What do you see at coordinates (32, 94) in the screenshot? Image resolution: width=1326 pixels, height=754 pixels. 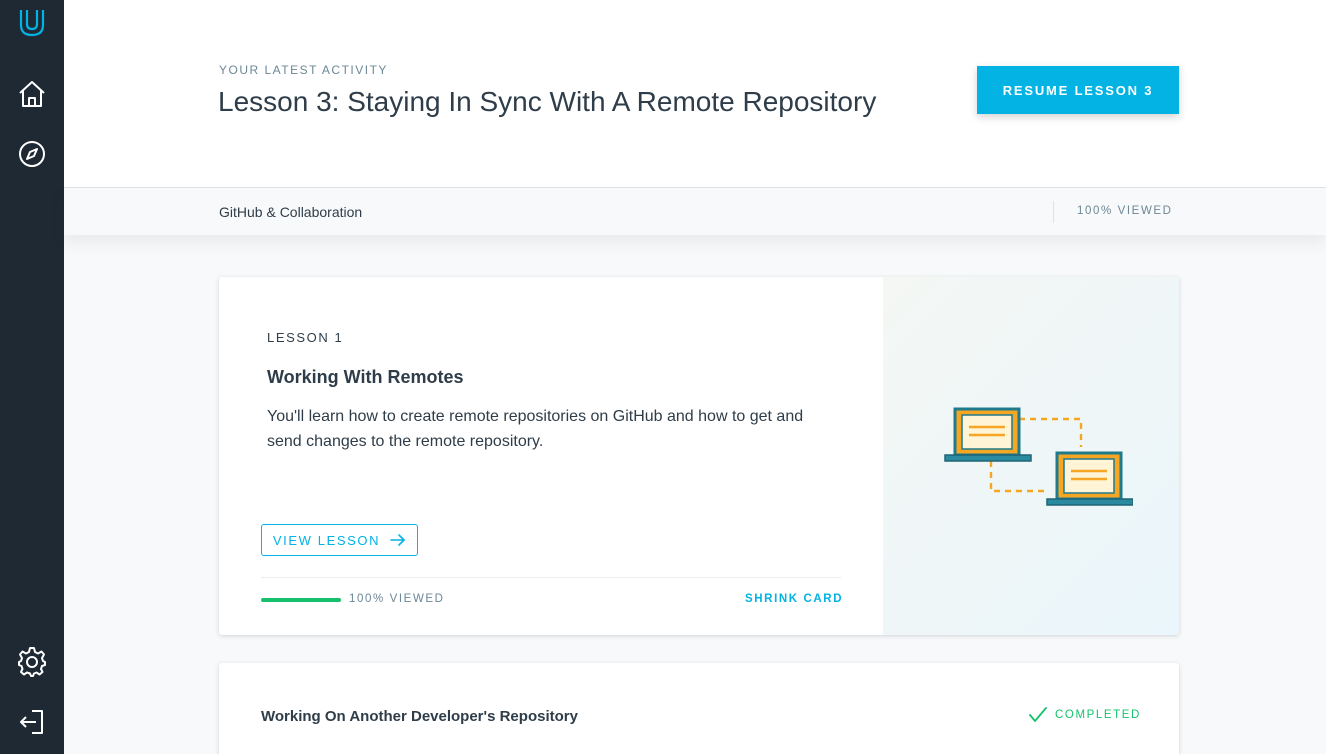 I see `home-icon` at bounding box center [32, 94].